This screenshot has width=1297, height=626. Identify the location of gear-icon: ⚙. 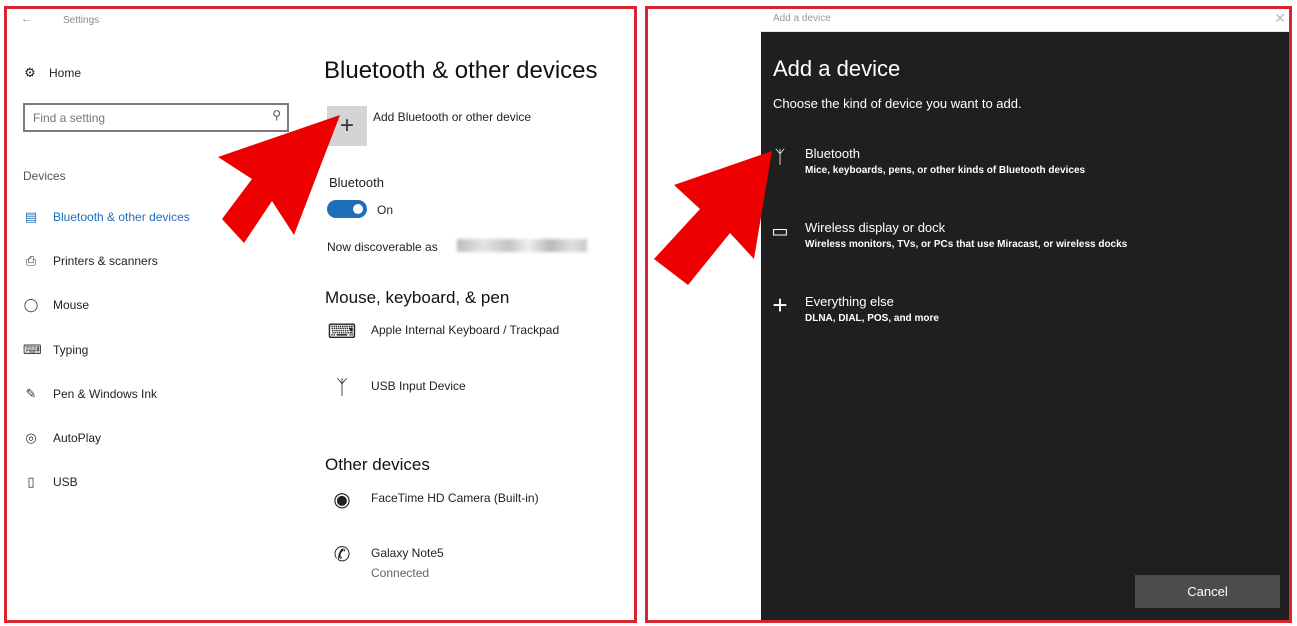
(30, 72).